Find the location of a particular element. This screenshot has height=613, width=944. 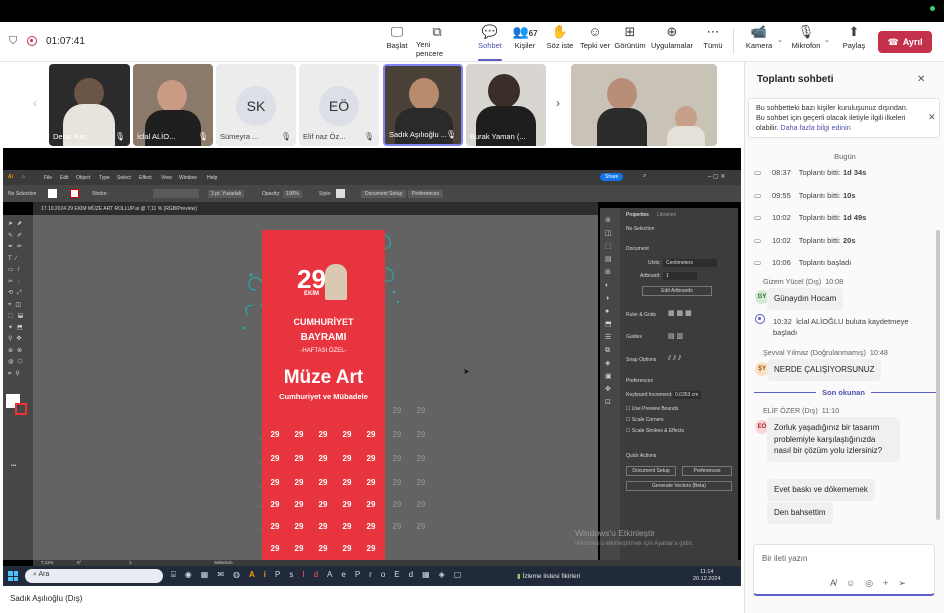

snap-icons: ⫽ ⫽ ⫽ is located at coordinates (674, 359).